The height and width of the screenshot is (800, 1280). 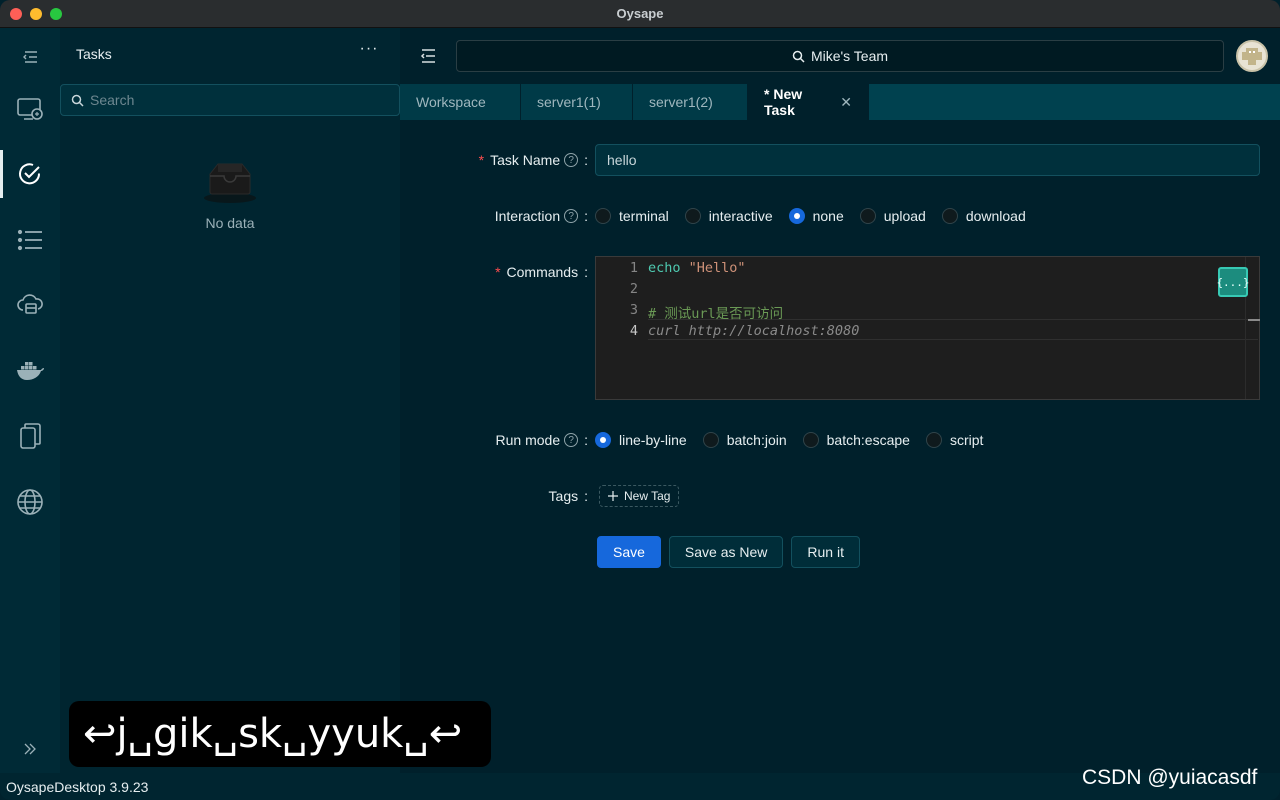 I want to click on line-number: 4, so click(x=633, y=331).